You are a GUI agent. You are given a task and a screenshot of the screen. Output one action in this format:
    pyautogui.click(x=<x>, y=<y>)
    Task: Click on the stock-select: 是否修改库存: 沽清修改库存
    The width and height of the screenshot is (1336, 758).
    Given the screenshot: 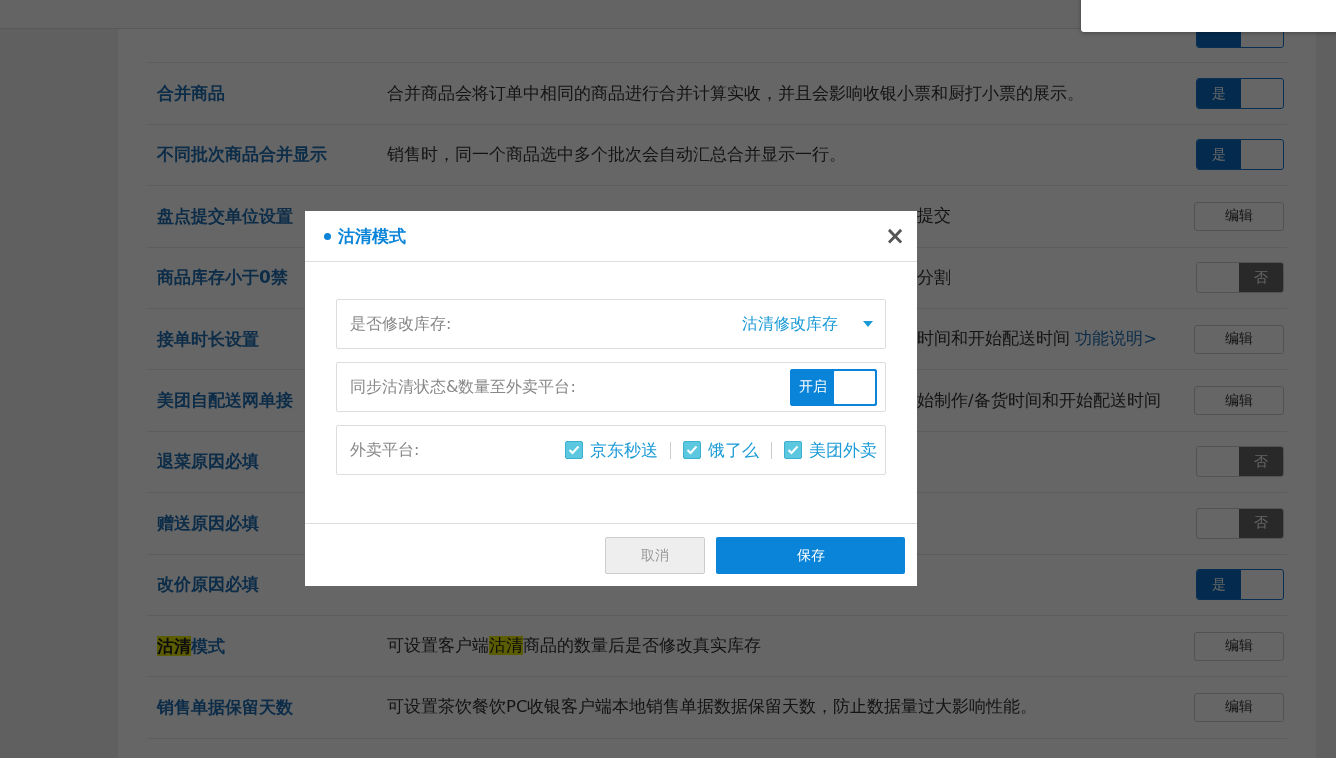 What is the action you would take?
    pyautogui.click(x=611, y=324)
    